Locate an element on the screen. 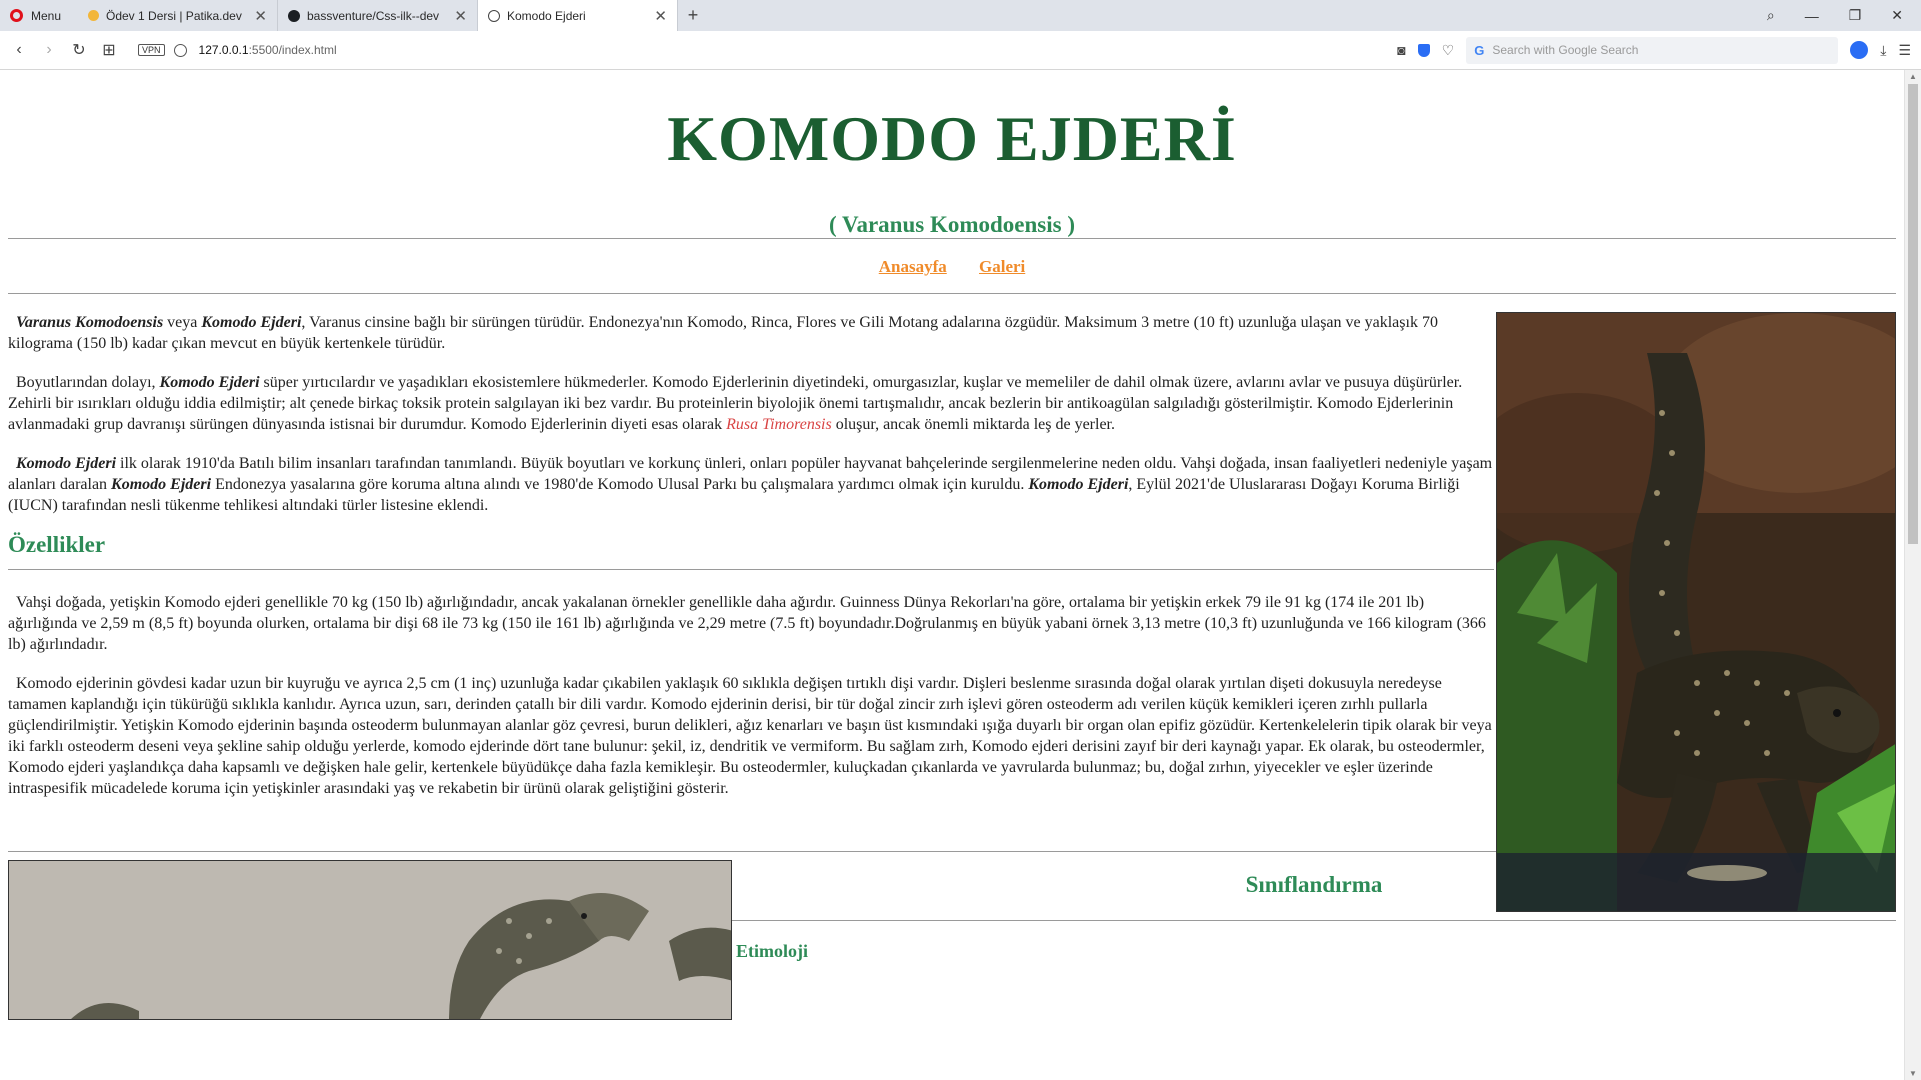 The height and width of the screenshot is (1080, 1921). tab-label: bassventure/Css-ilk--dev is located at coordinates (373, 15).